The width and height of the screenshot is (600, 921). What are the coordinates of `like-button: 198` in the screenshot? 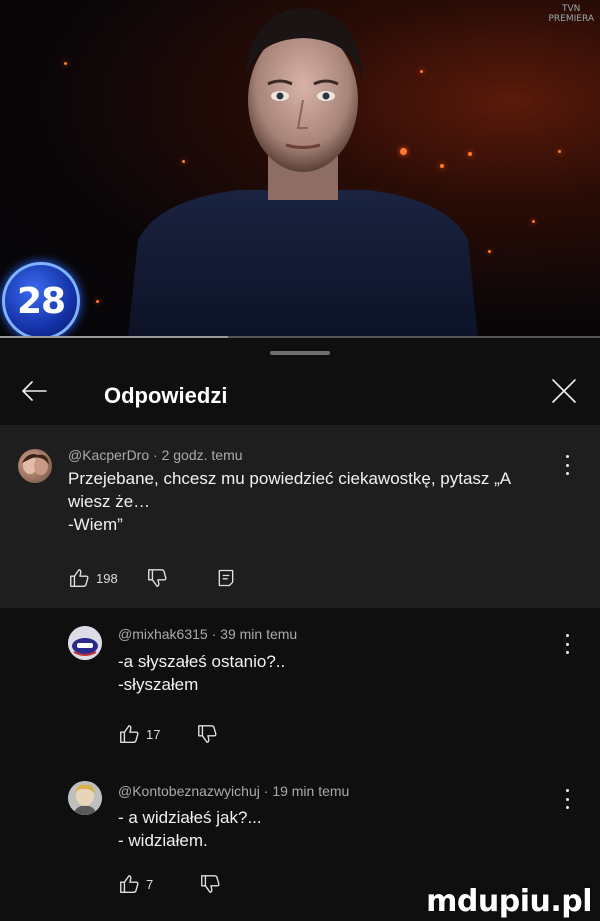 It's located at (93, 578).